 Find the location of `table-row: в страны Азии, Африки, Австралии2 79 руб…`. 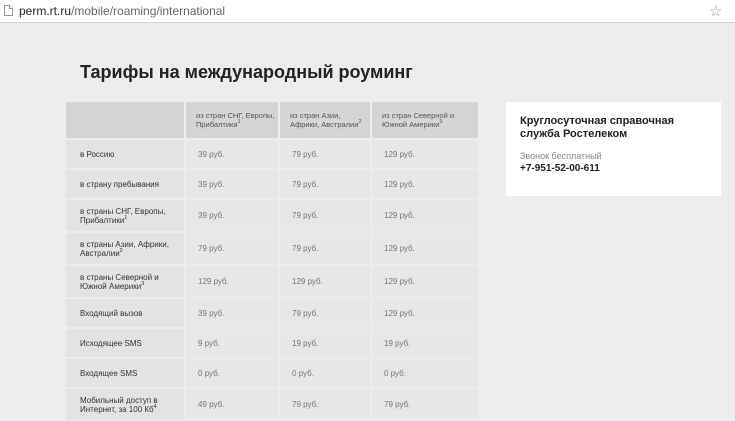

table-row: в страны Азии, Африки, Австралии2 79 руб… is located at coordinates (272, 247).